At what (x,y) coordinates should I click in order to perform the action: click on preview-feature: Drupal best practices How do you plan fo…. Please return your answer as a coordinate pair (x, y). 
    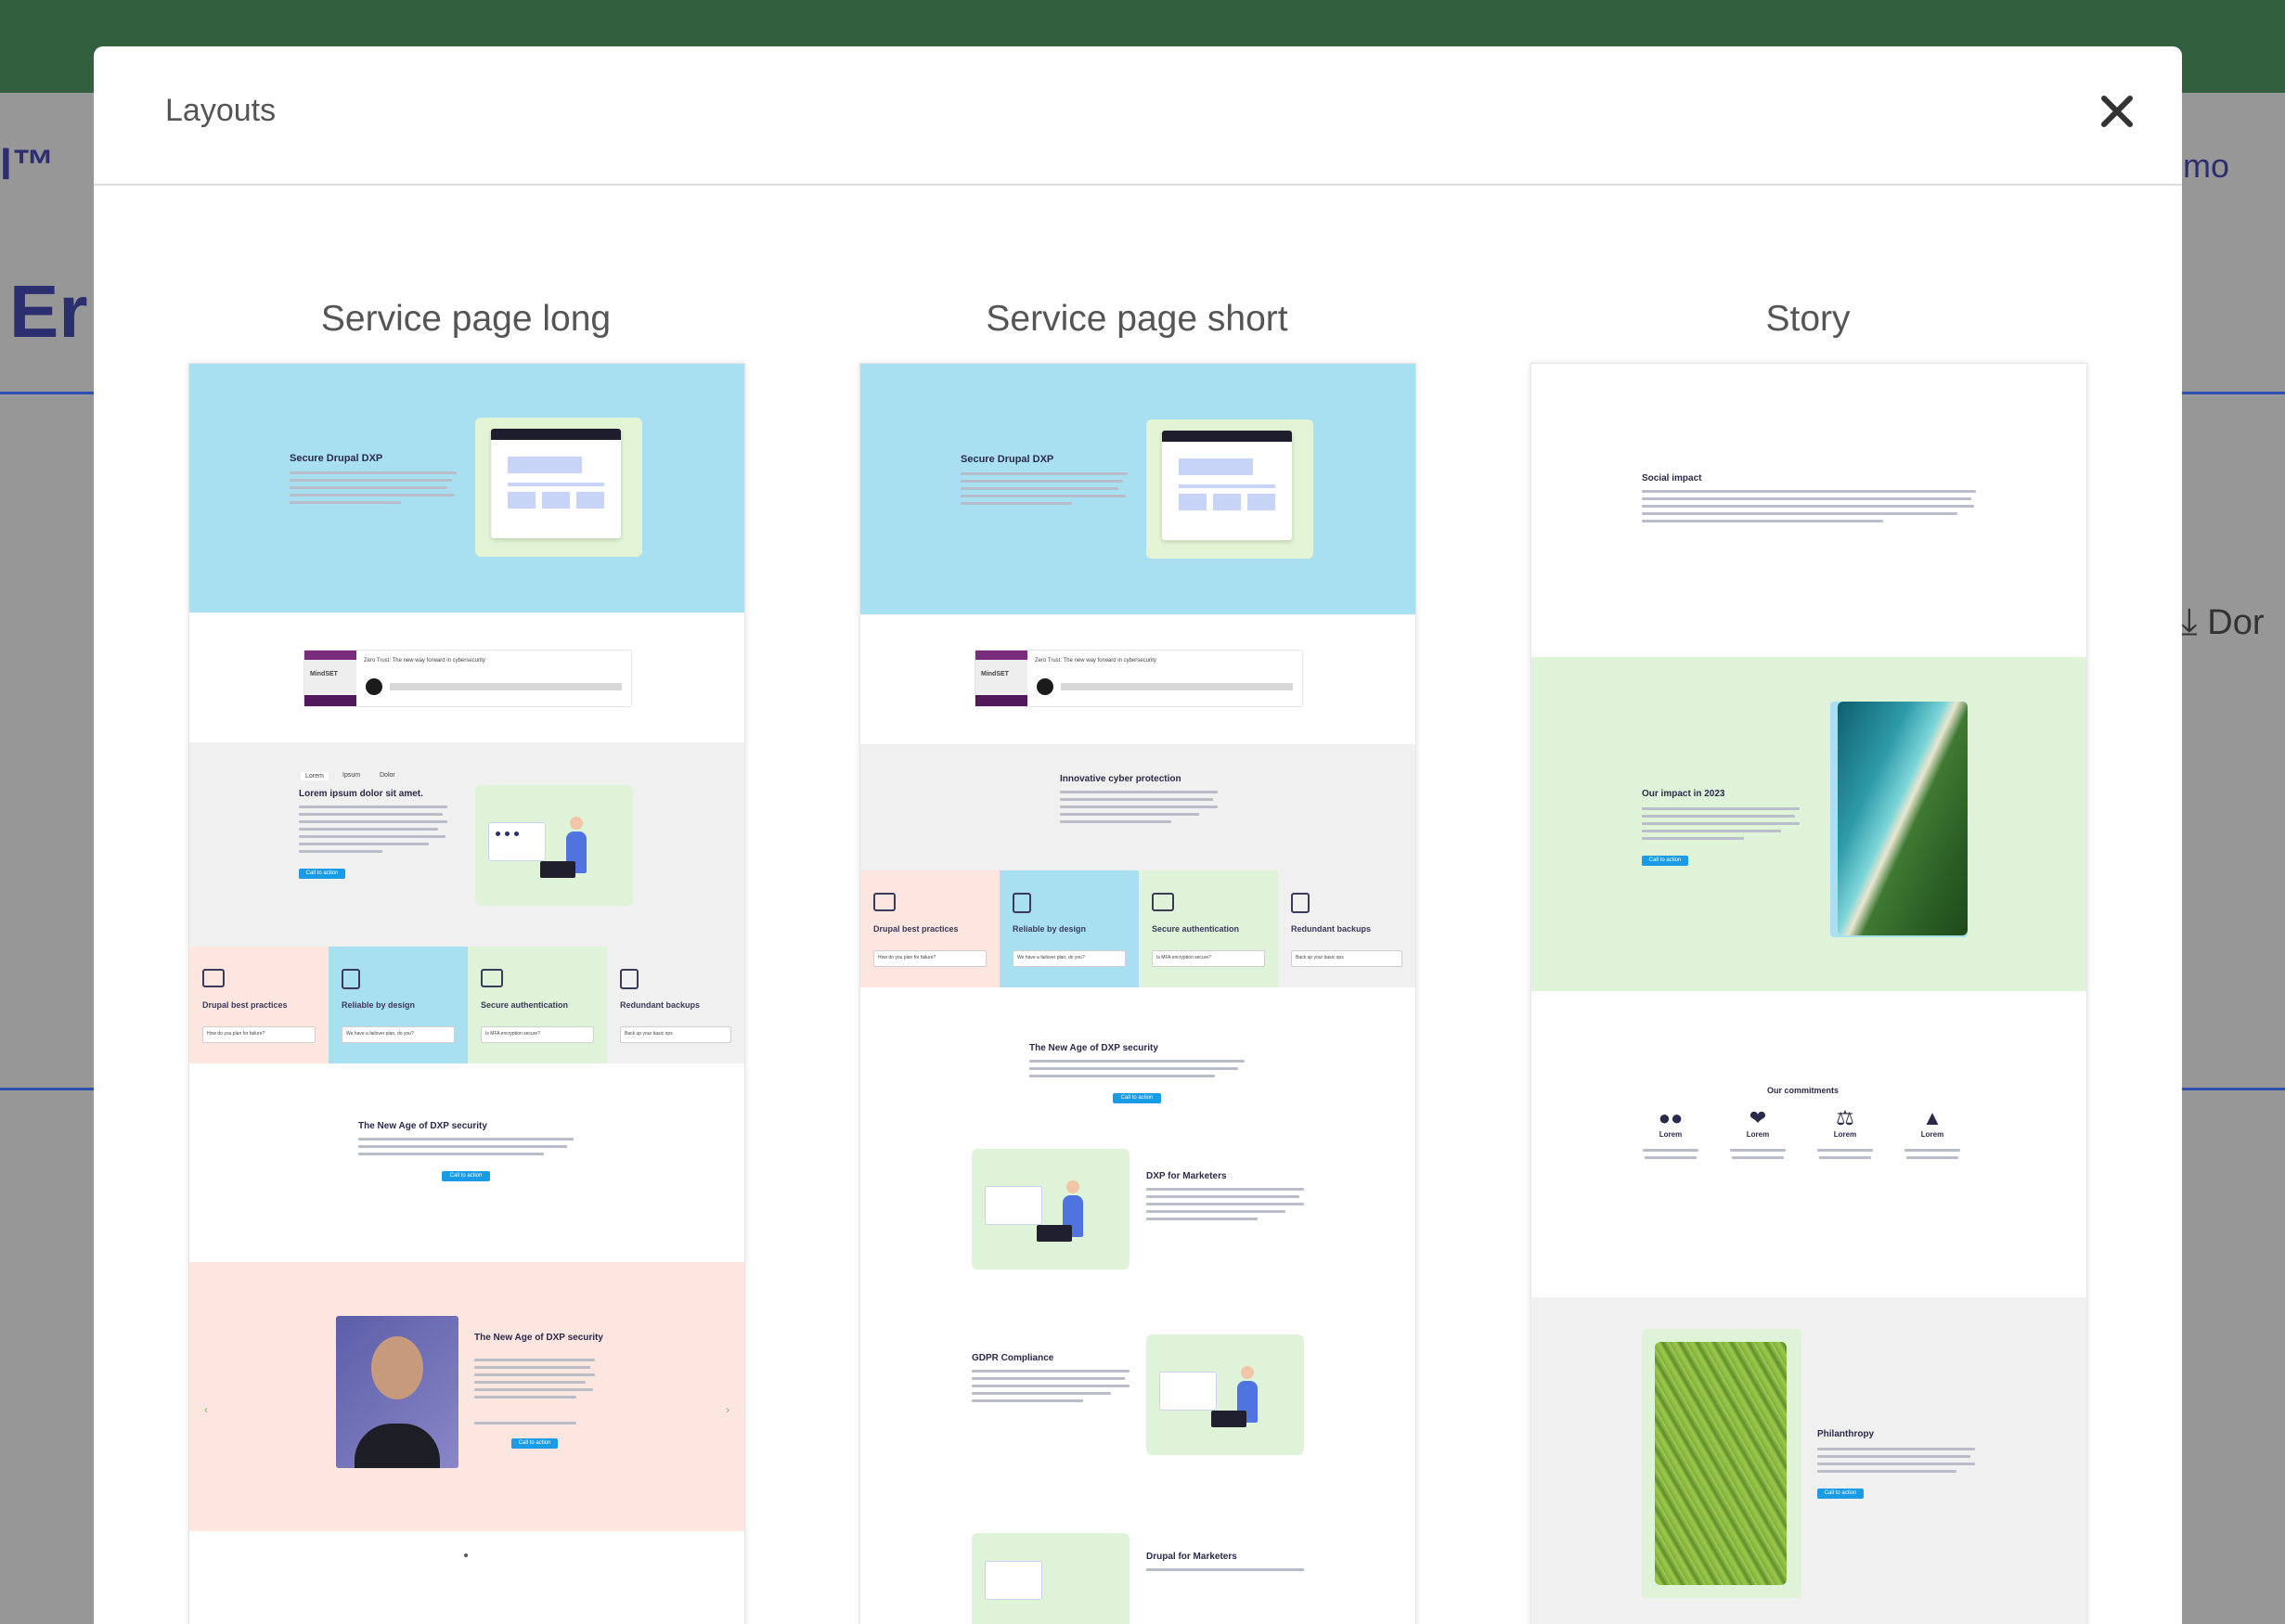
    Looking at the image, I should click on (259, 1005).